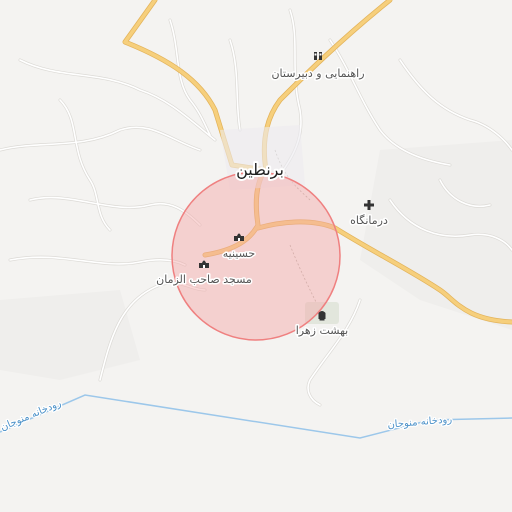 The image size is (512, 512). What do you see at coordinates (369, 220) in the screenshot?
I see `clinic-label: درمانگاه` at bounding box center [369, 220].